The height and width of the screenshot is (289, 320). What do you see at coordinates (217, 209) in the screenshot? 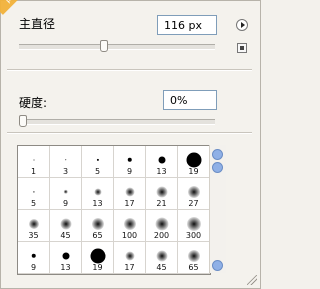
I see `brush-grid-scrollbar` at bounding box center [217, 209].